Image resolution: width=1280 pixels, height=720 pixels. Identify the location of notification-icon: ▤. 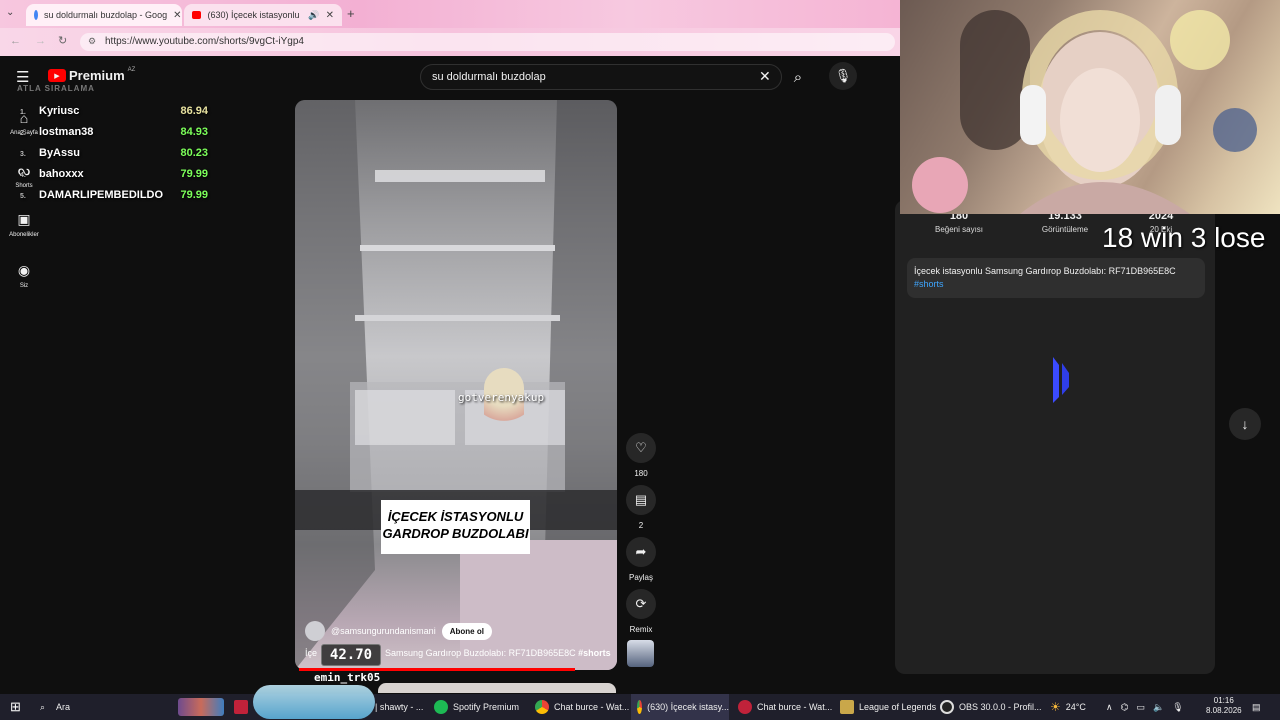
(1256, 706).